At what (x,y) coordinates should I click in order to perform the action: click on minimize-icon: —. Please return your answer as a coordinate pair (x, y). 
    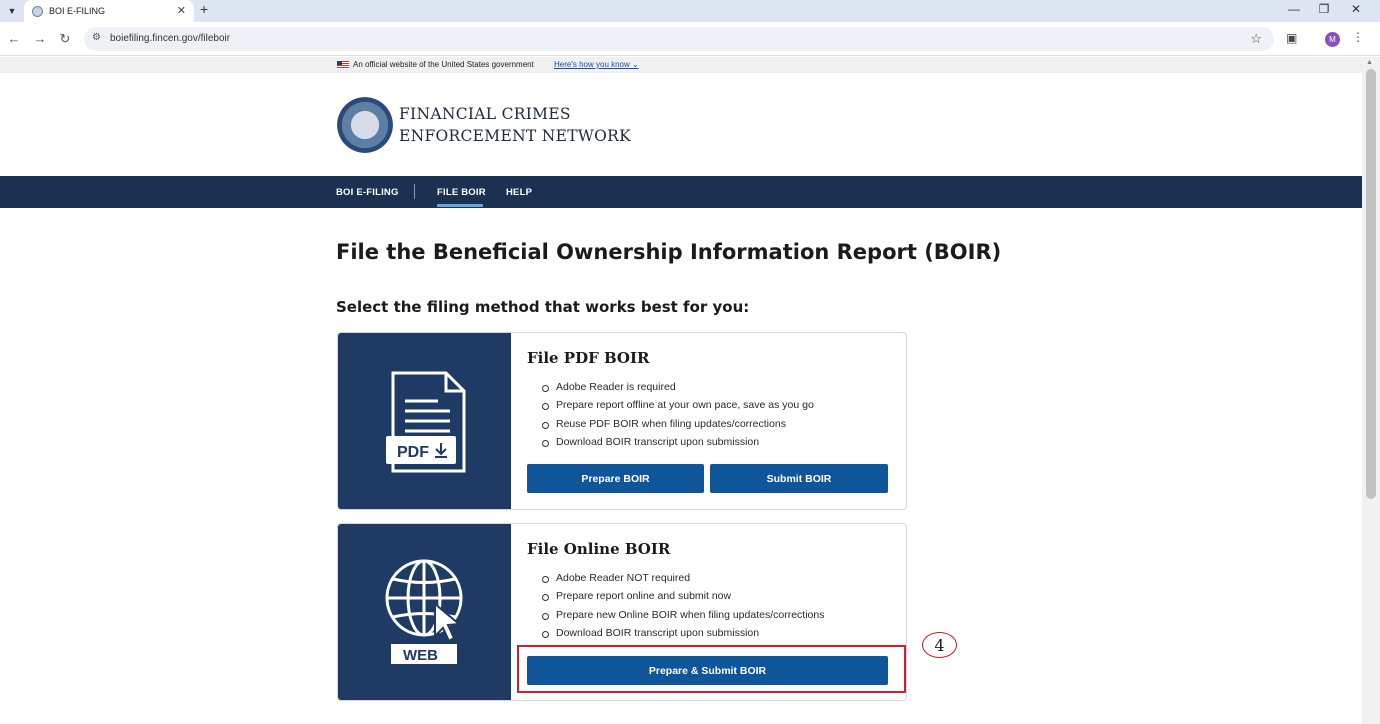
    Looking at the image, I should click on (1294, 9).